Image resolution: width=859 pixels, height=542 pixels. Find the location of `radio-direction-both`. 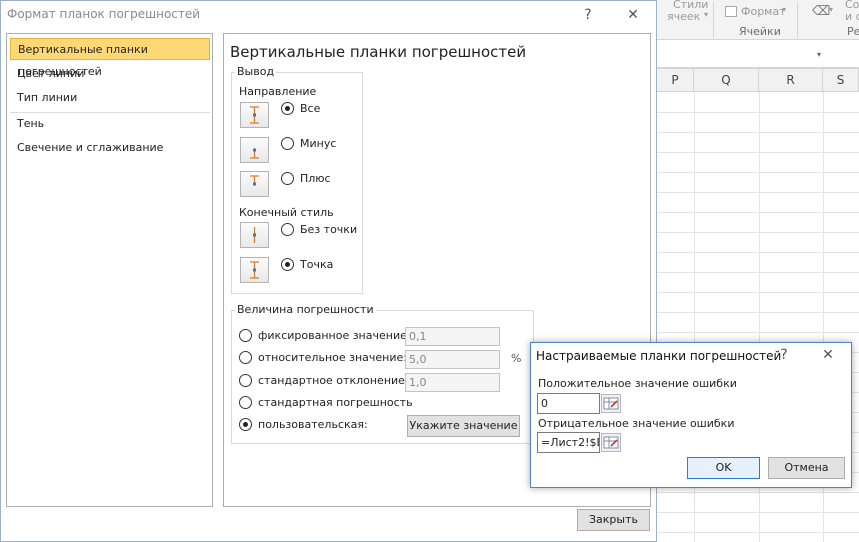

radio-direction-both is located at coordinates (287, 108).